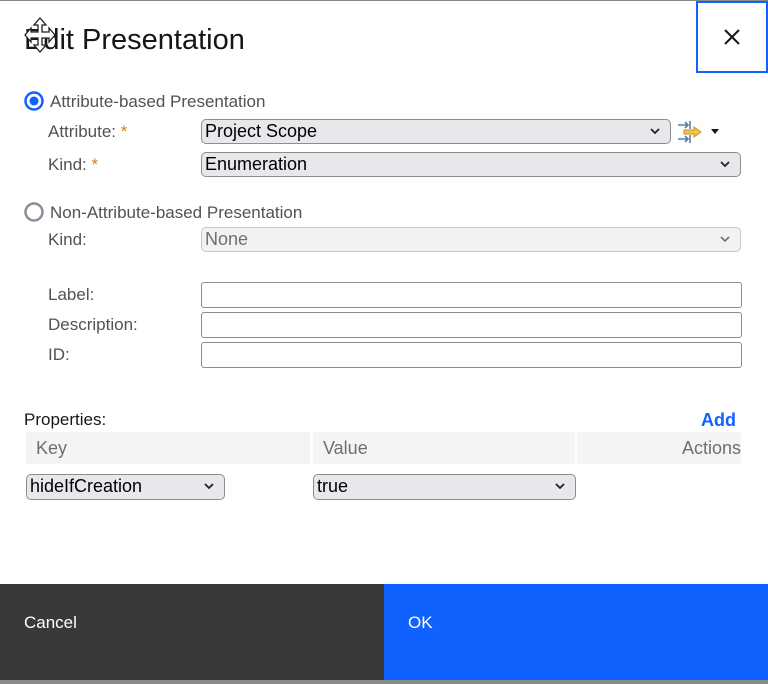 The height and width of the screenshot is (684, 768). Describe the element at coordinates (65, 419) in the screenshot. I see `properties-label: Properties:` at that location.